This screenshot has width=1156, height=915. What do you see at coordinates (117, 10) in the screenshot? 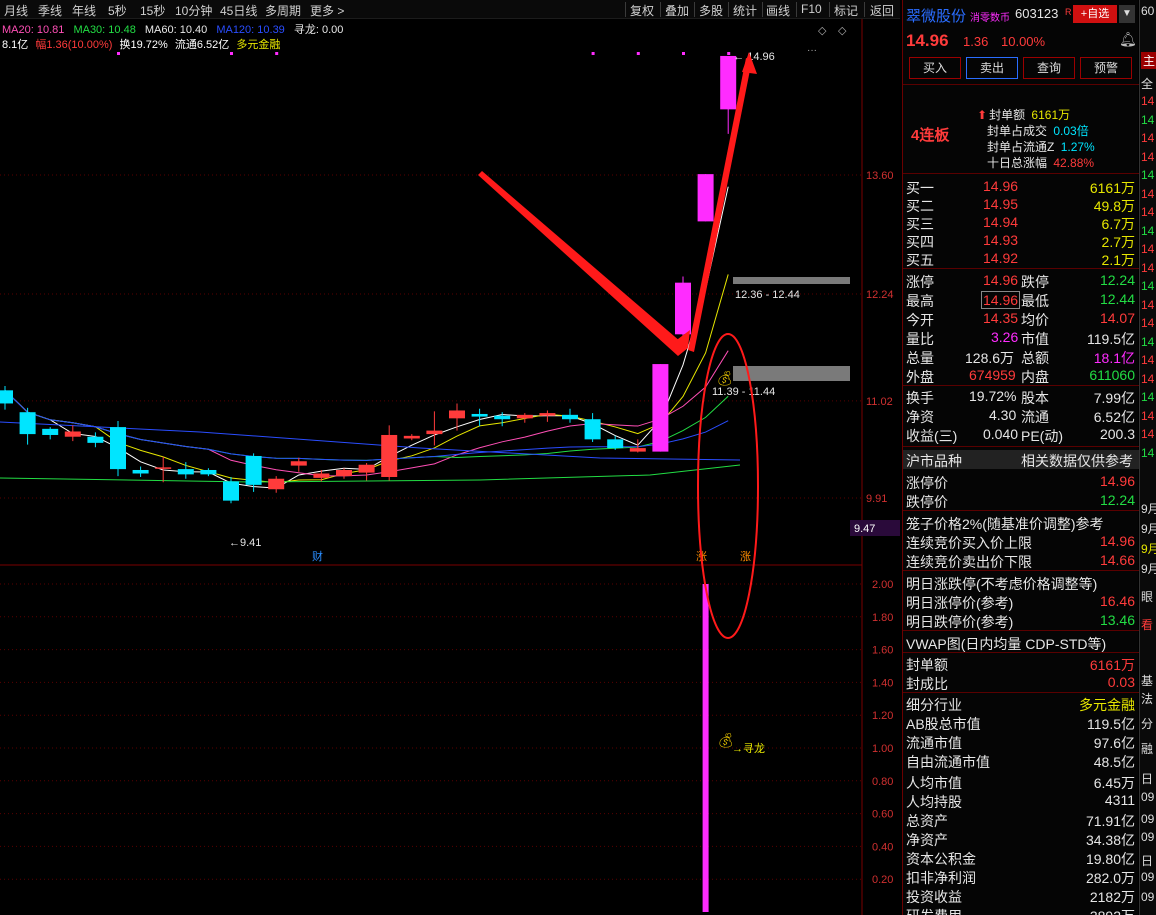
I see `period-5s: 5秒` at bounding box center [117, 10].